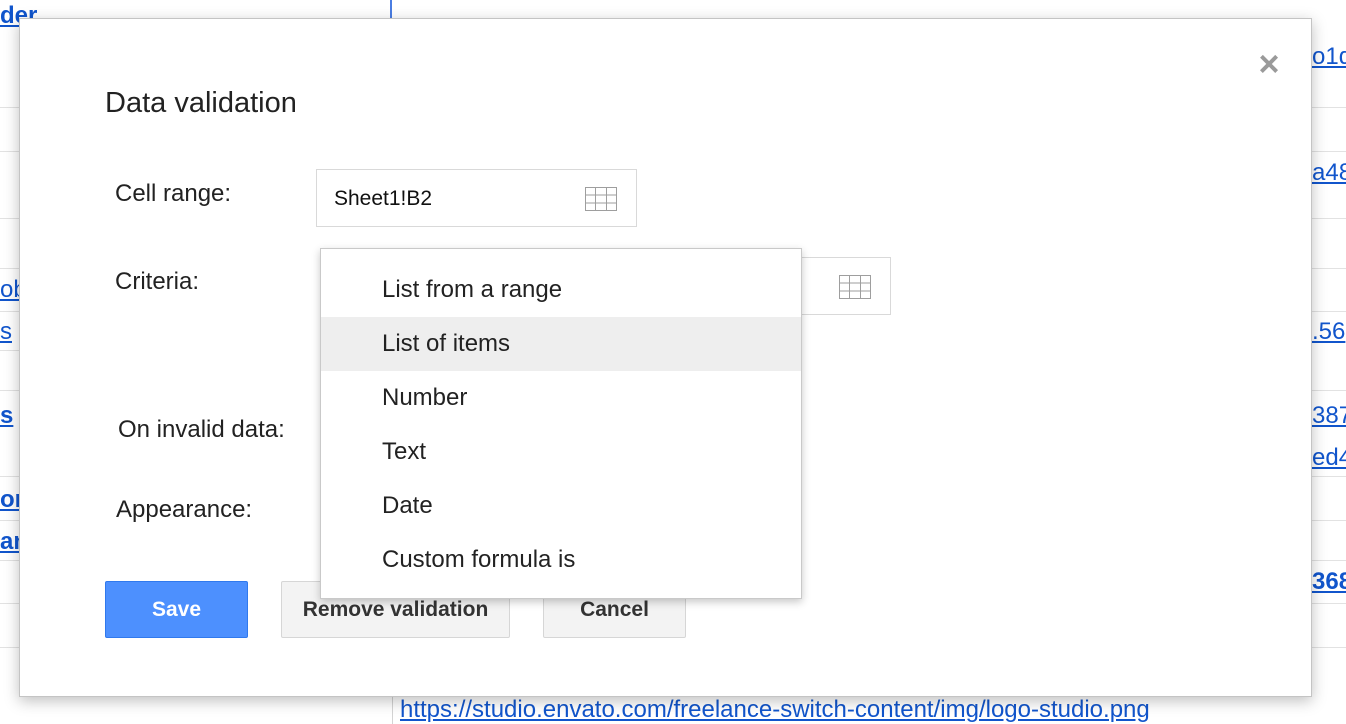  What do you see at coordinates (184, 509) in the screenshot?
I see `appearance-label: Appearance:` at bounding box center [184, 509].